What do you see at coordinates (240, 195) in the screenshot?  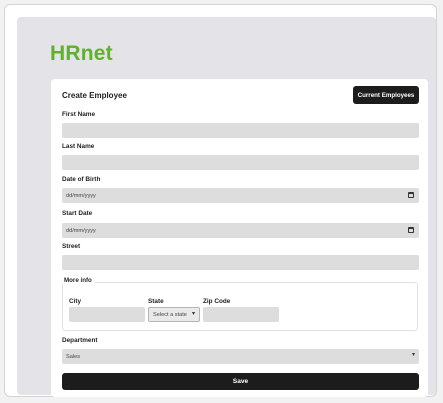 I see `date-of-birth-input: dd/mm/yyyy` at bounding box center [240, 195].